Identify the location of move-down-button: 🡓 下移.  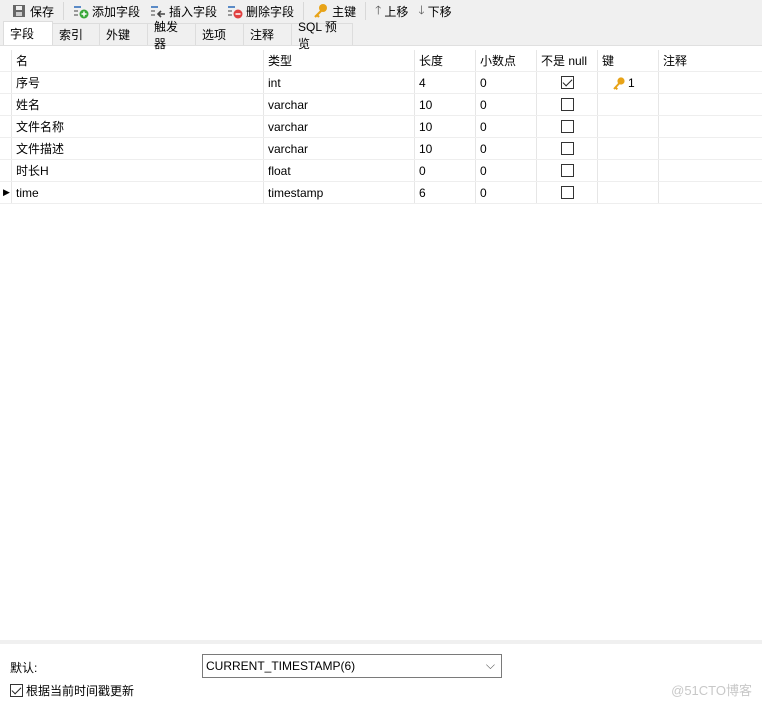
(434, 11).